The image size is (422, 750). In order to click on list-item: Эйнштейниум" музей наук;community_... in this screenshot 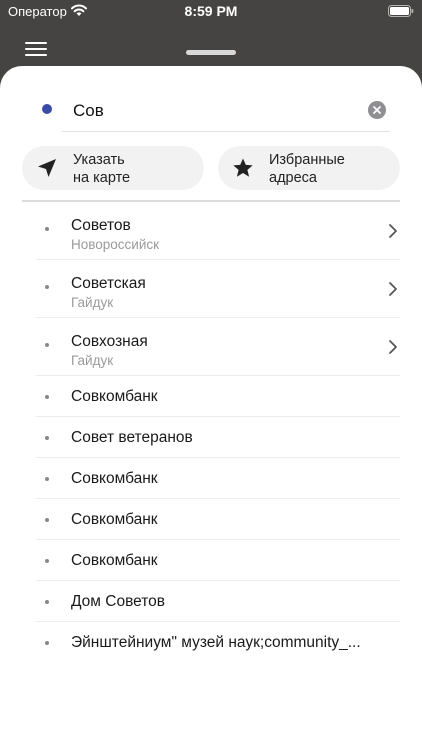, I will do `click(218, 642)`.